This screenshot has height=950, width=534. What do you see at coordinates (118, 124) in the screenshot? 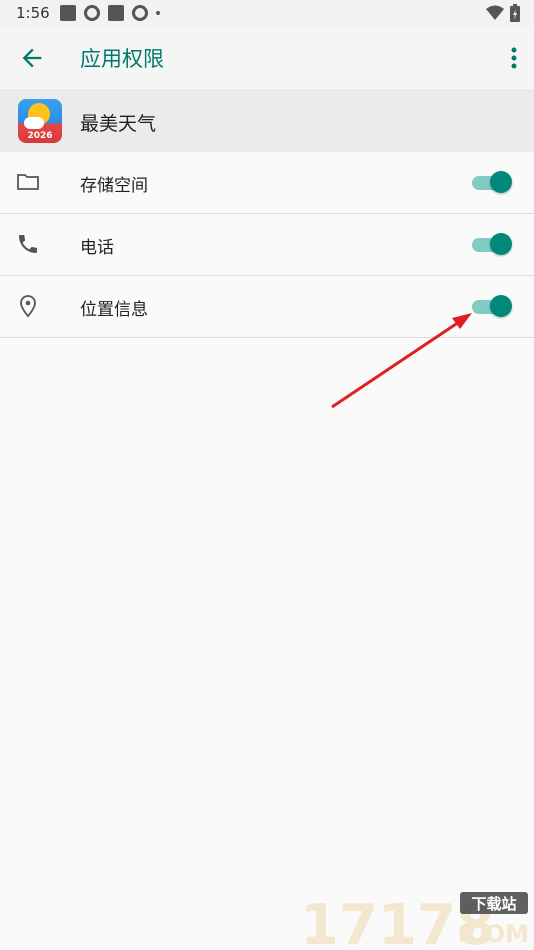
I see `app-name: 最美天气` at bounding box center [118, 124].